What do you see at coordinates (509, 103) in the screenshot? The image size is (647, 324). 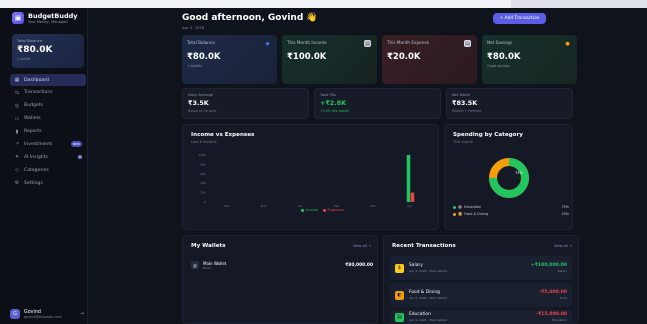 I see `net-worth-card: Net Worth ₹83.5K Wallets + Portfolio` at bounding box center [509, 103].